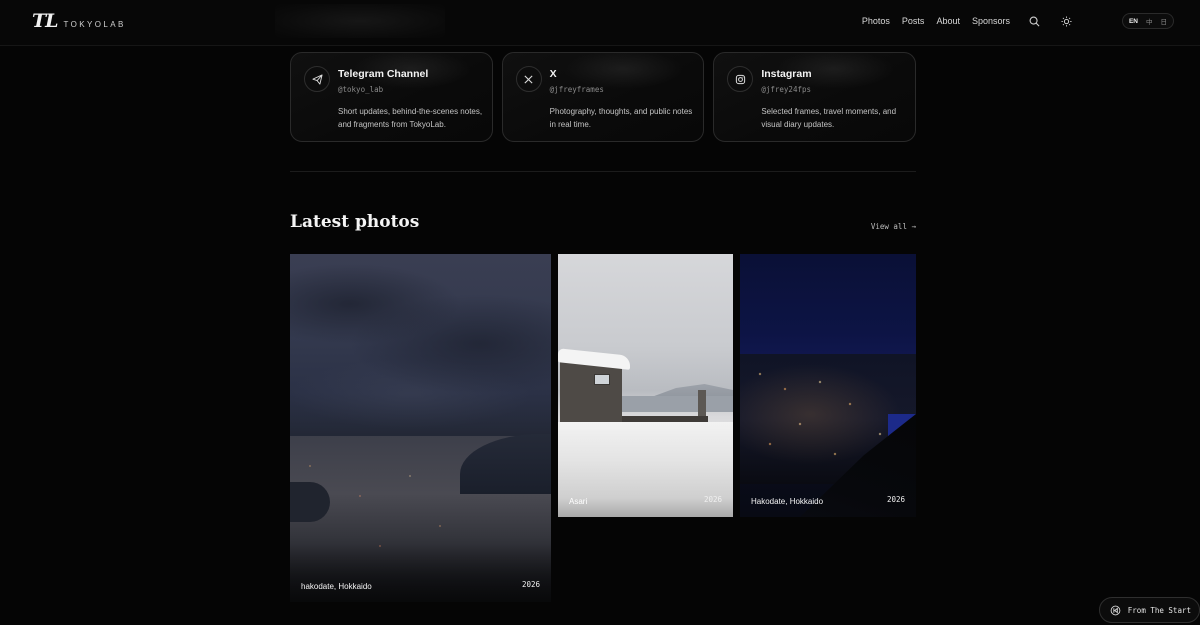 The height and width of the screenshot is (625, 1200). Describe the element at coordinates (622, 71) in the screenshot. I see `card-glow` at that location.